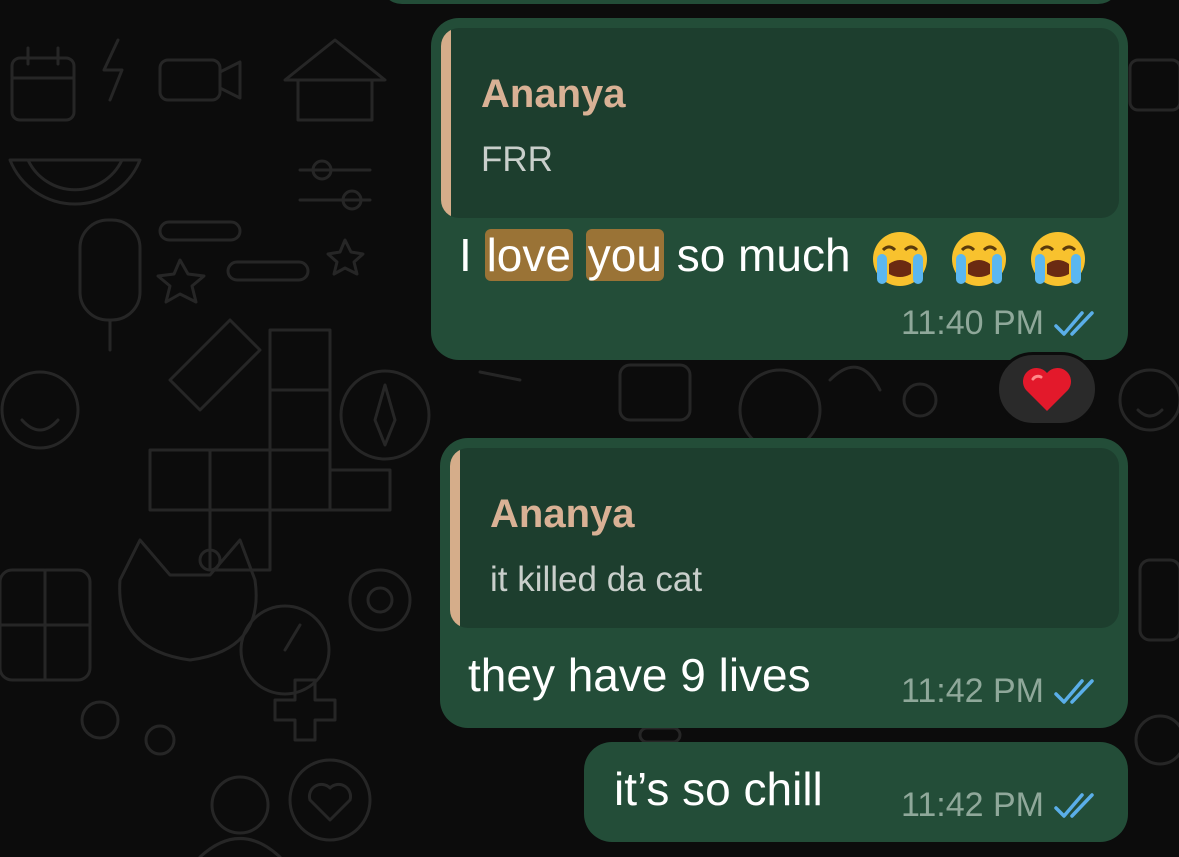 The image size is (1179, 857). I want to click on message-reaction, so click(1047, 389).